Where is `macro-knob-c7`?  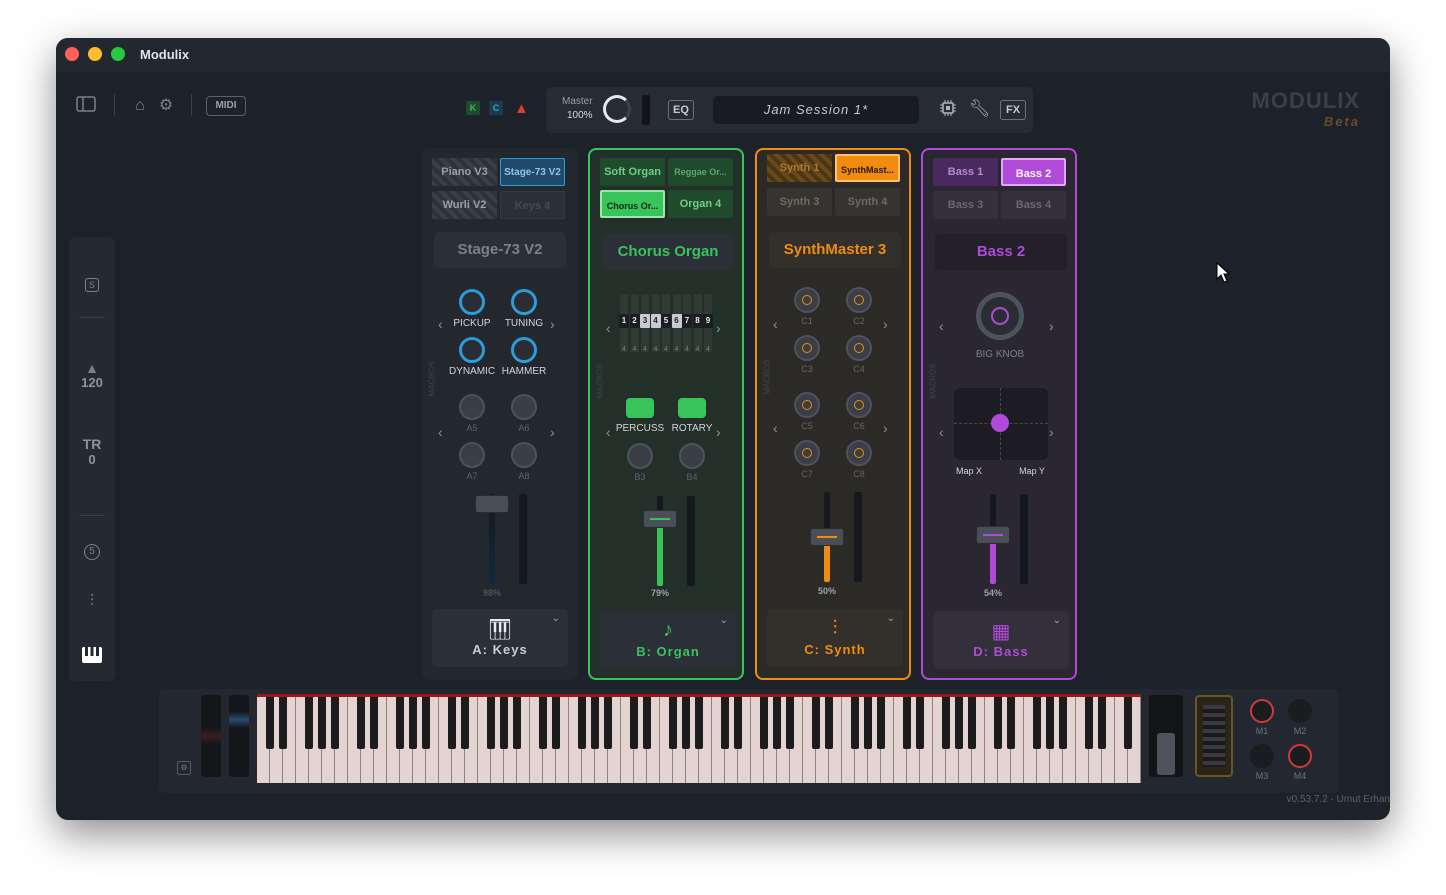 macro-knob-c7 is located at coordinates (807, 453).